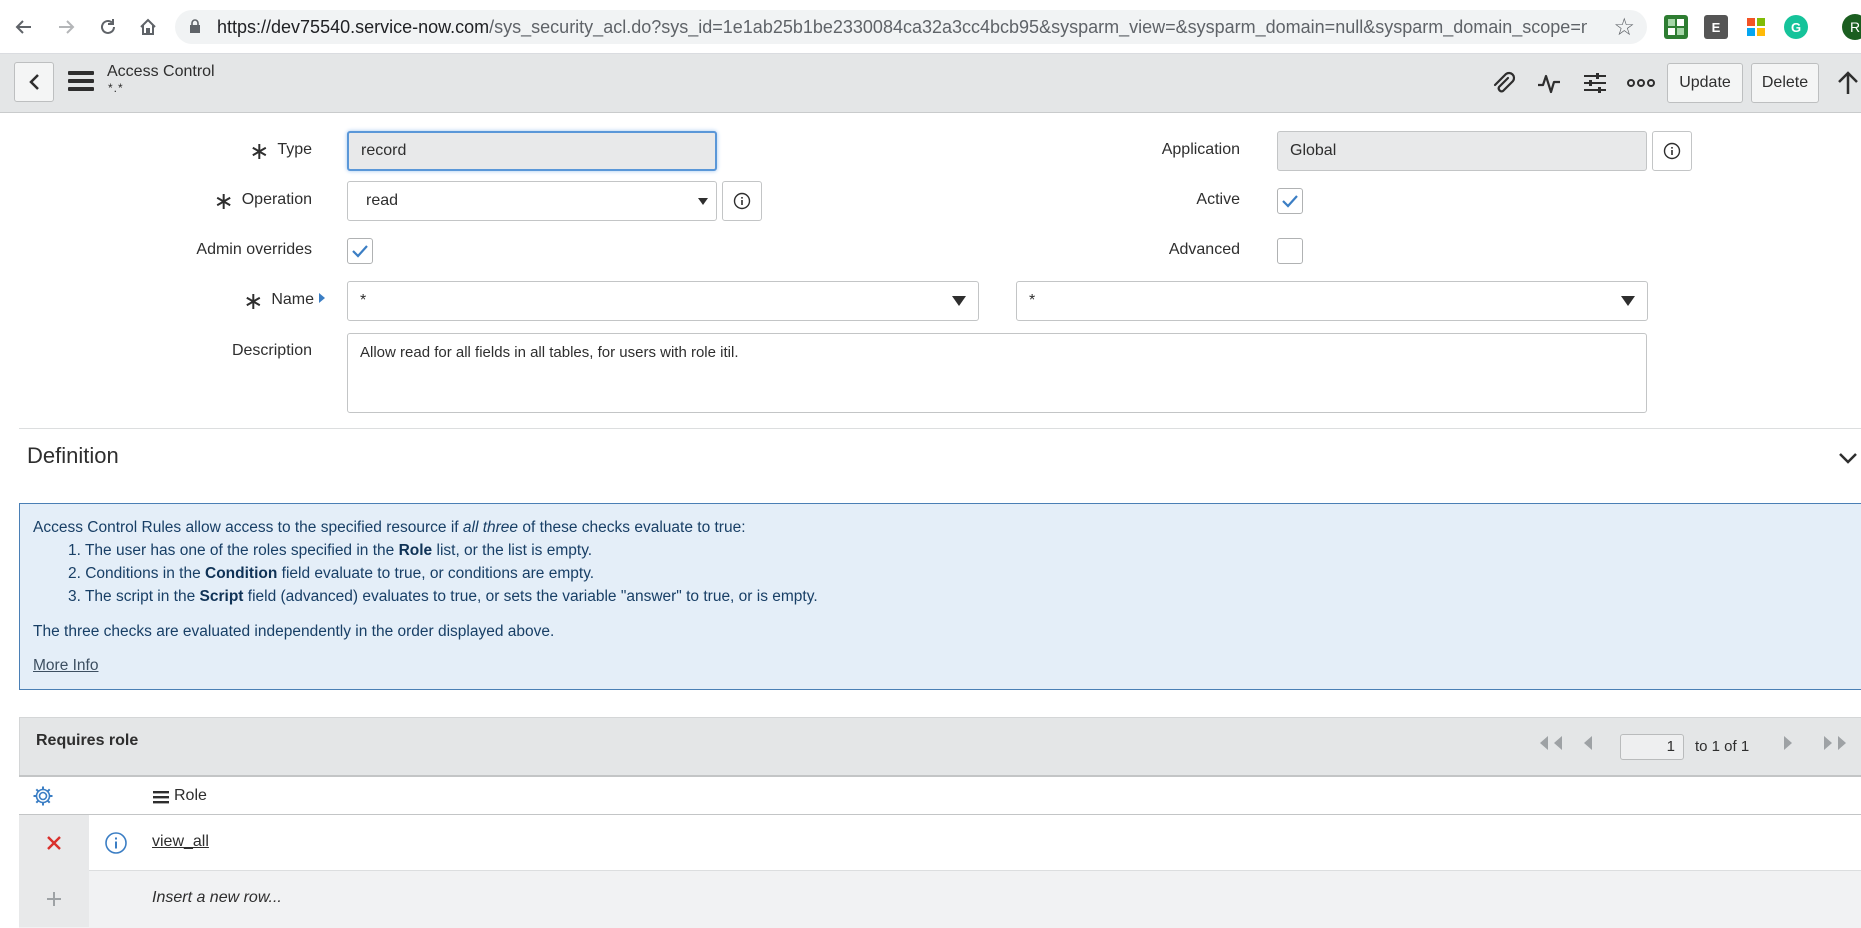  Describe the element at coordinates (148, 27) in the screenshot. I see `browser-home-icon` at that location.